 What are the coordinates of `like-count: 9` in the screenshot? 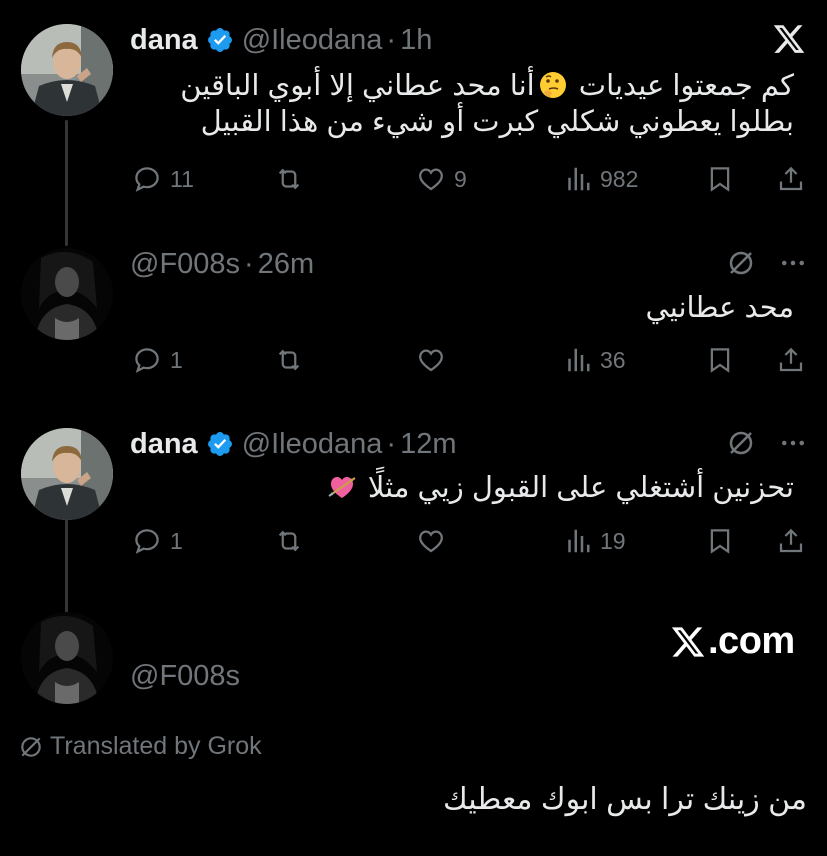 It's located at (460, 178).